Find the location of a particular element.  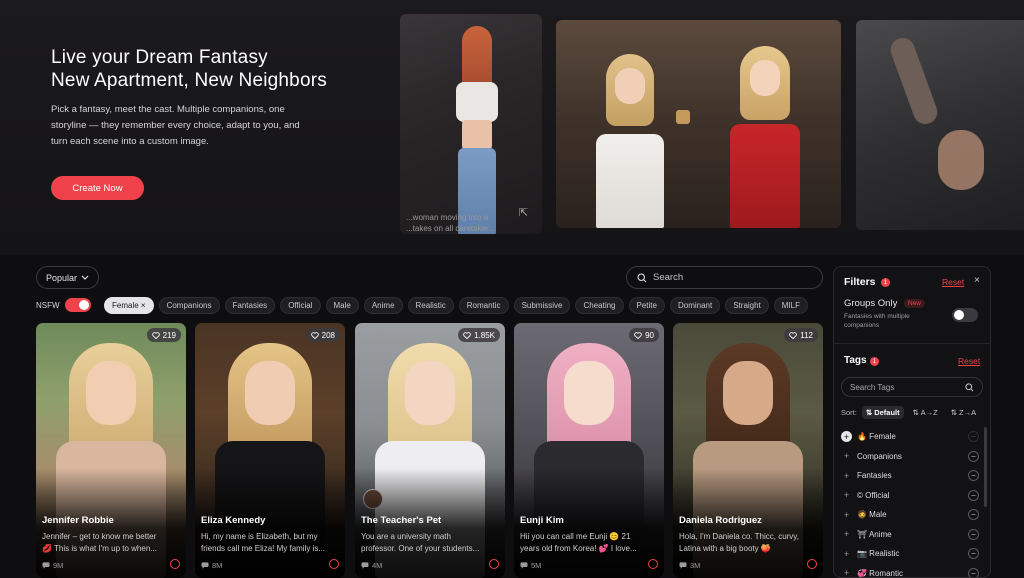

hero-image-scene is located at coordinates (698, 124).